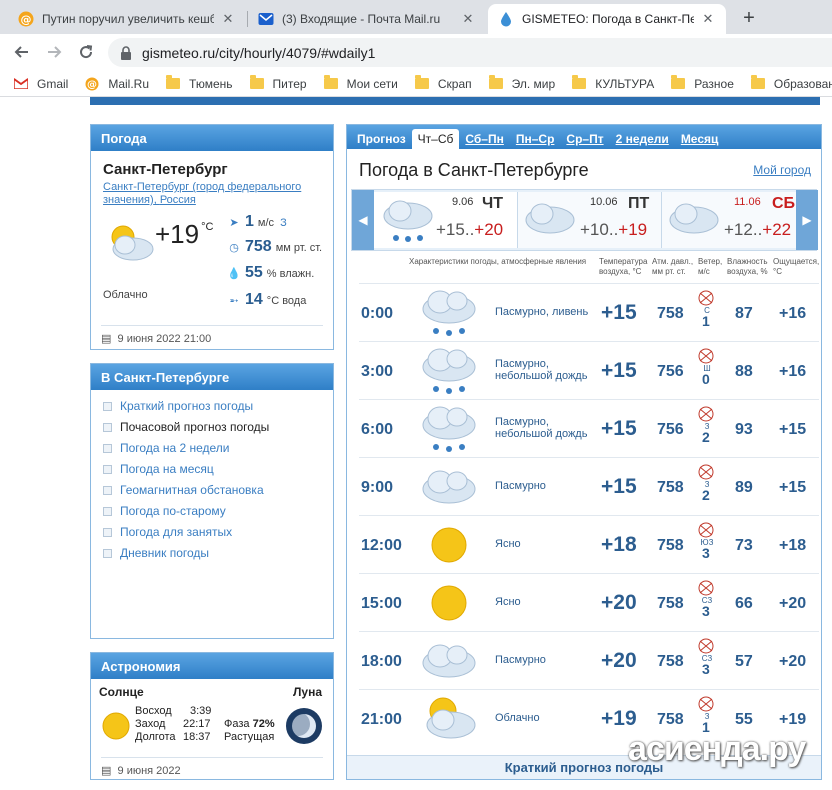  What do you see at coordinates (234, 223) in the screenshot?
I see `wind-direction-icon: ➤` at bounding box center [234, 223].